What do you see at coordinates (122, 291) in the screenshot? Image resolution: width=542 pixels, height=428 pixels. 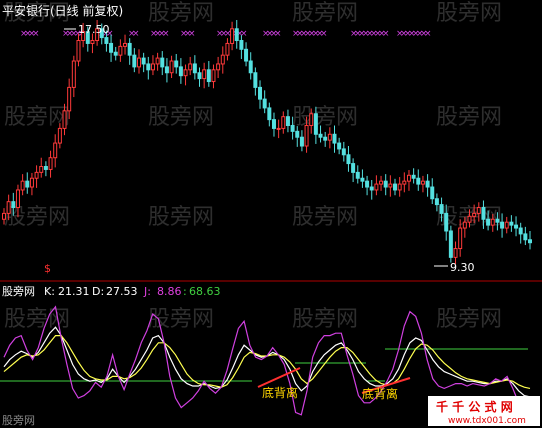 I see `d-value: 27.53` at bounding box center [122, 291].